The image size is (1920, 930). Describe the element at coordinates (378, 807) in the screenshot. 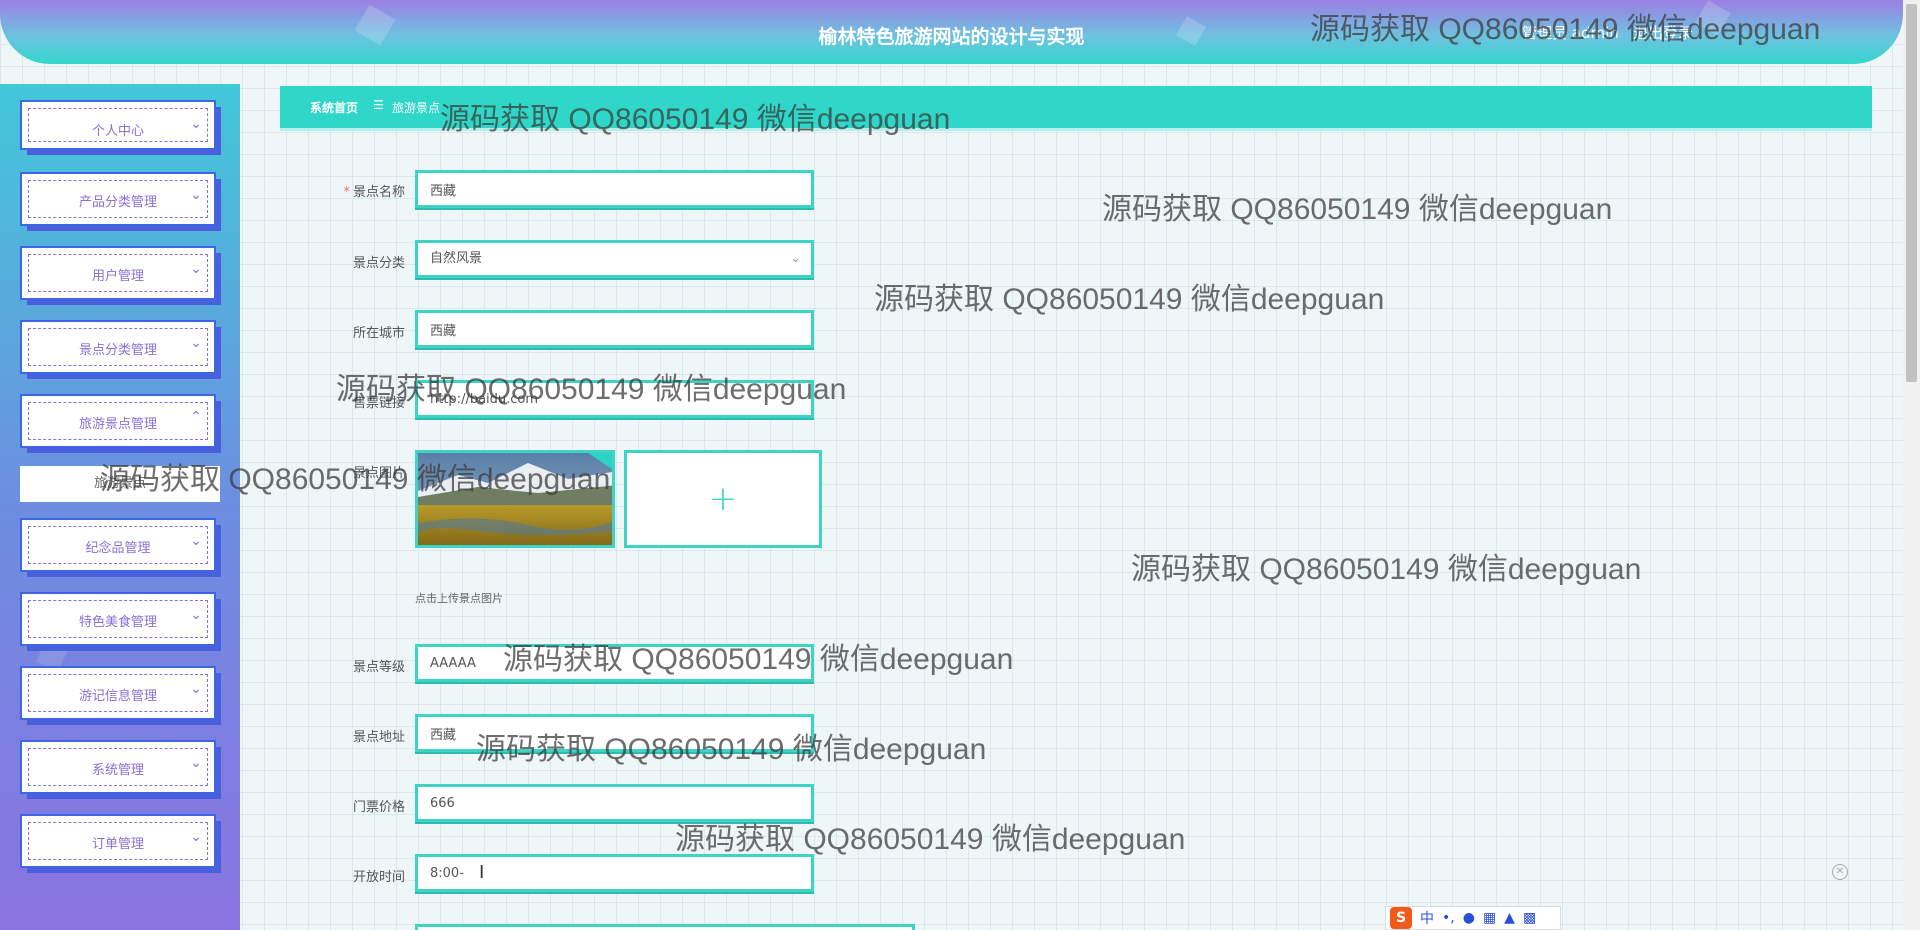

I see `price-field-label: 门票价格` at that location.